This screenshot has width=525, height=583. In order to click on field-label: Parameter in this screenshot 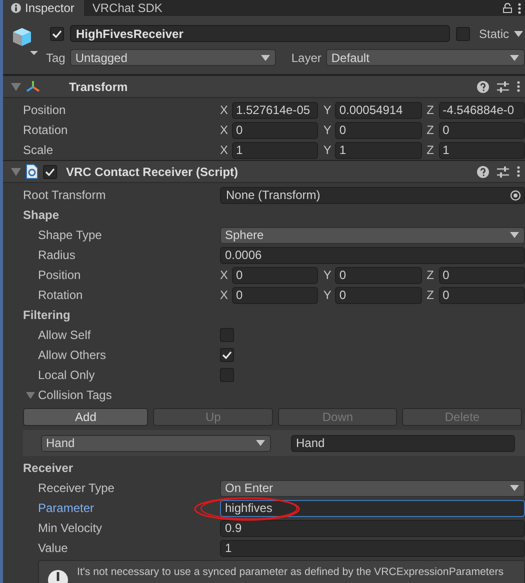, I will do `click(67, 508)`.